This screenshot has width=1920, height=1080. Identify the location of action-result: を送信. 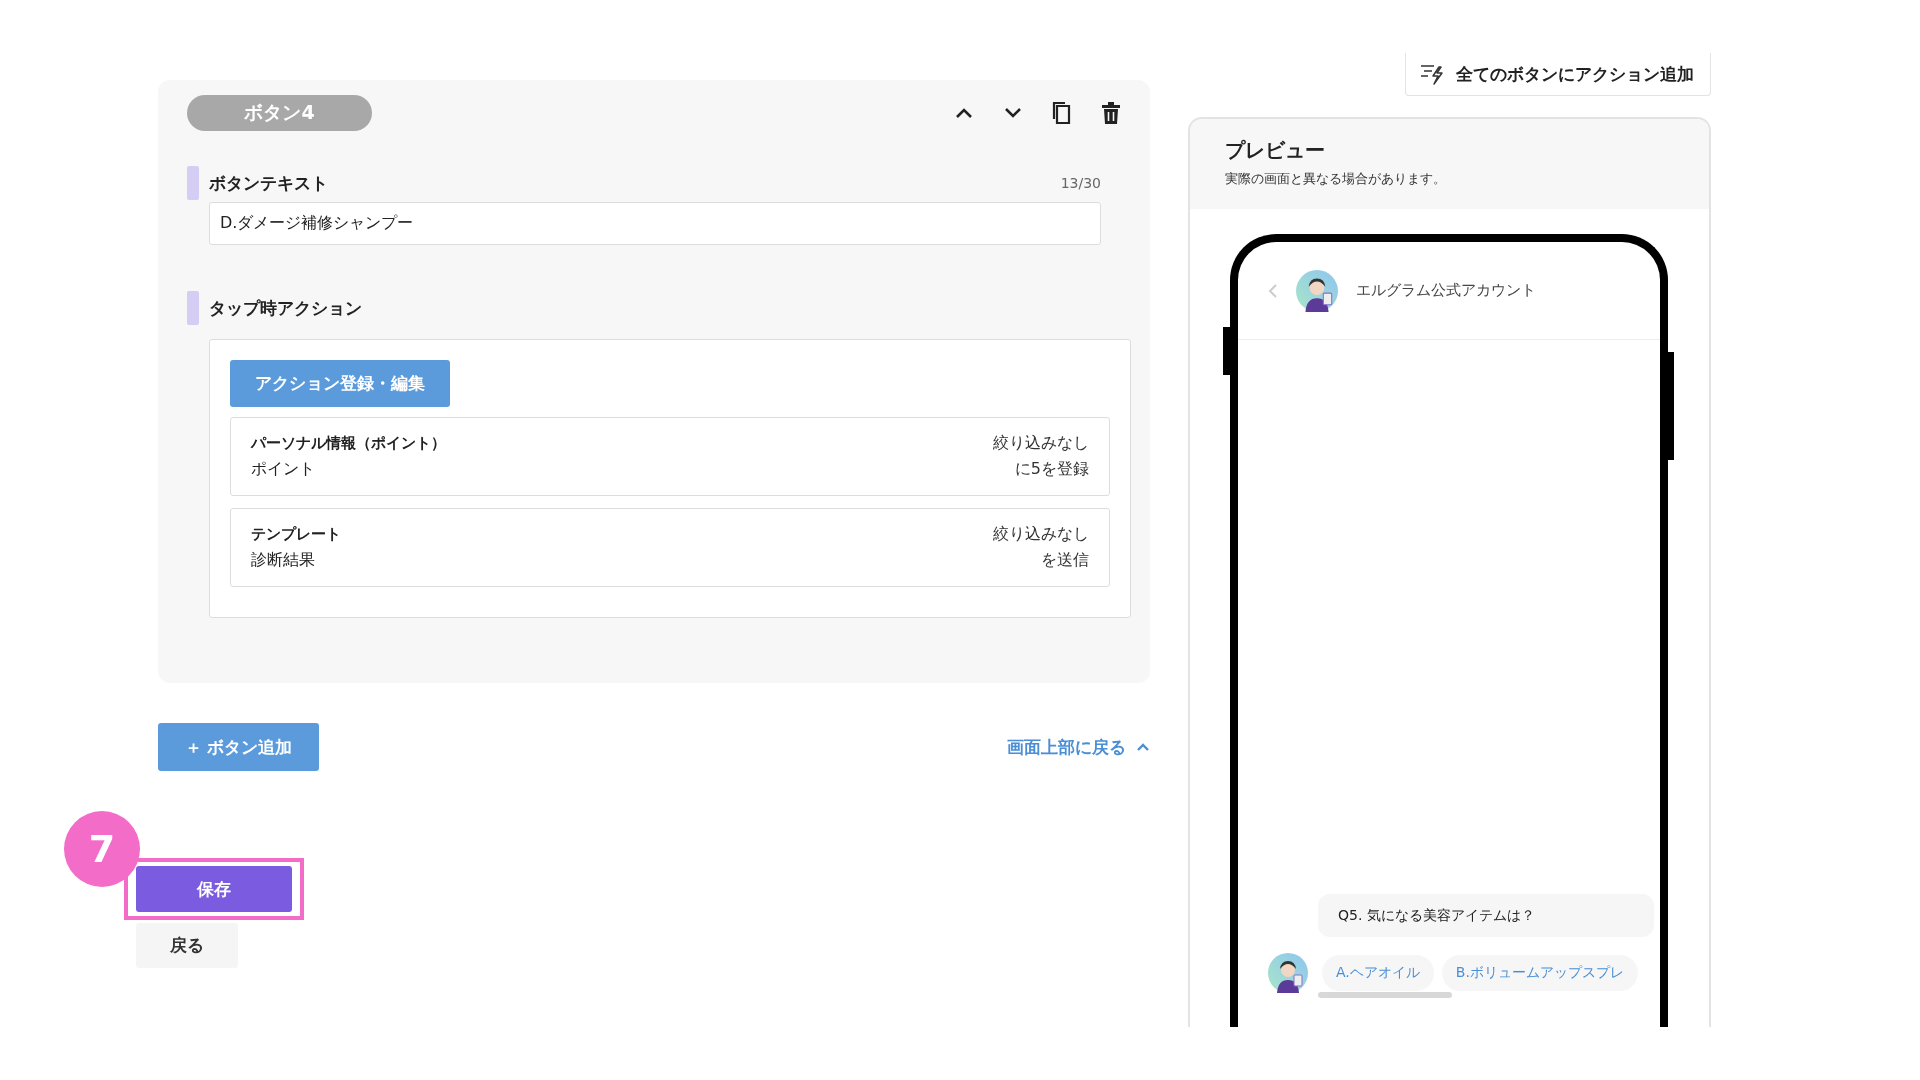
(1064, 560).